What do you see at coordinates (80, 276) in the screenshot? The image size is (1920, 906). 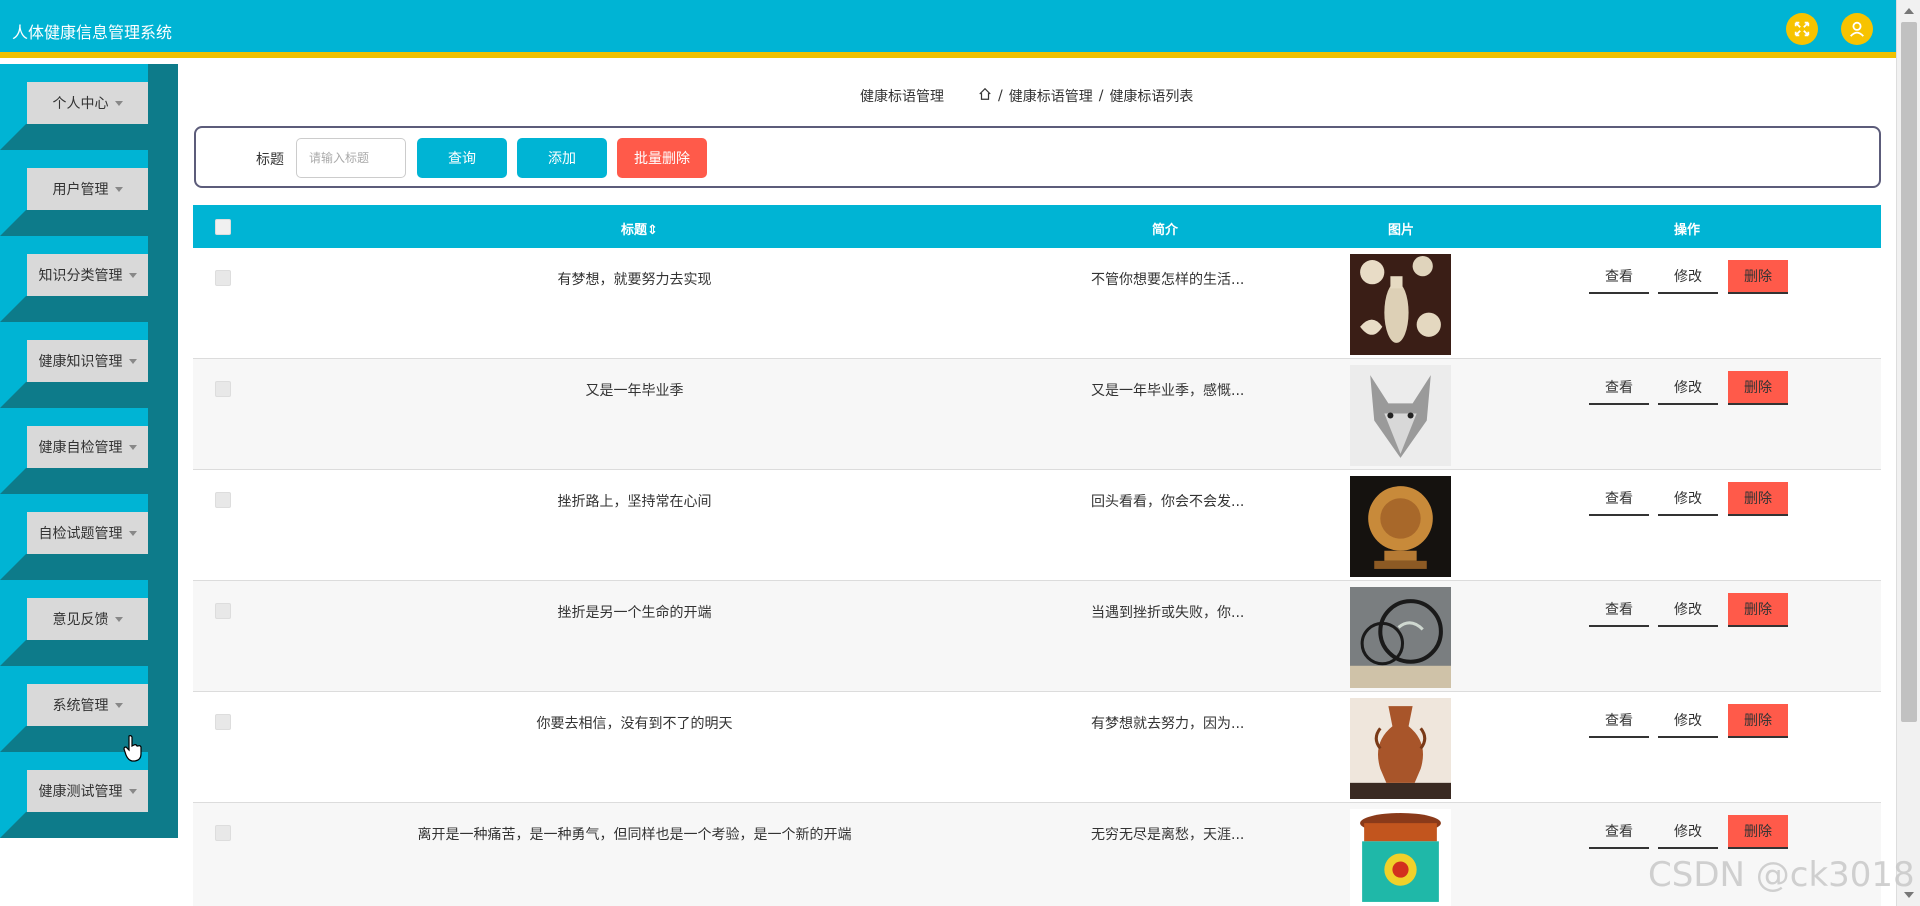 I see `sidebar-item-label: 知识分类管理` at bounding box center [80, 276].